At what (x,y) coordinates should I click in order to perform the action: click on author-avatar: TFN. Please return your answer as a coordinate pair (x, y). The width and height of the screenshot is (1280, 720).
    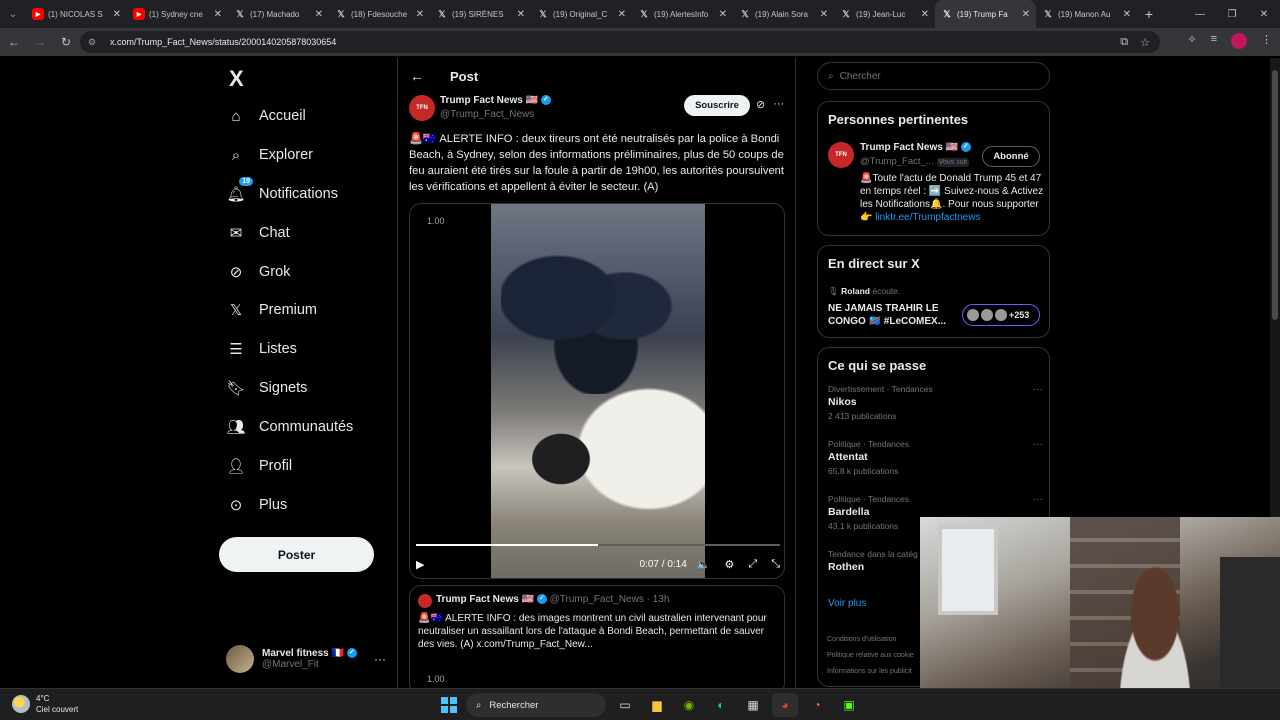
    Looking at the image, I should click on (422, 108).